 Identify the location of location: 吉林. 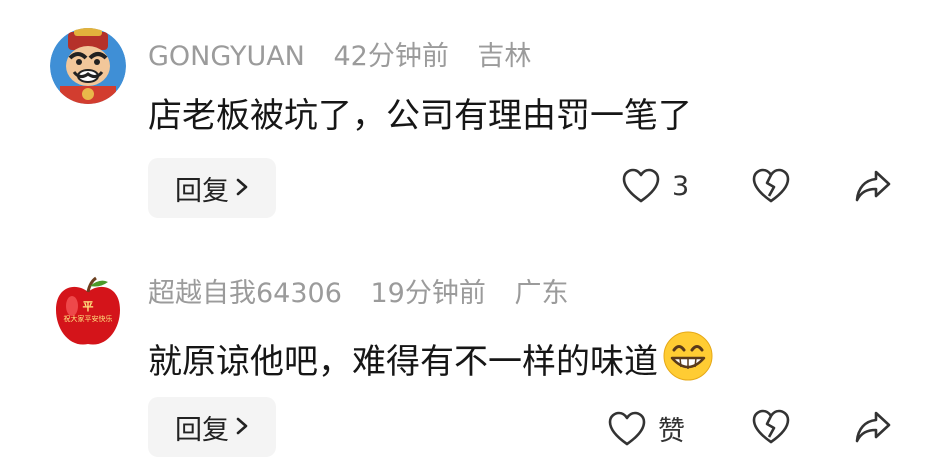
(504, 56).